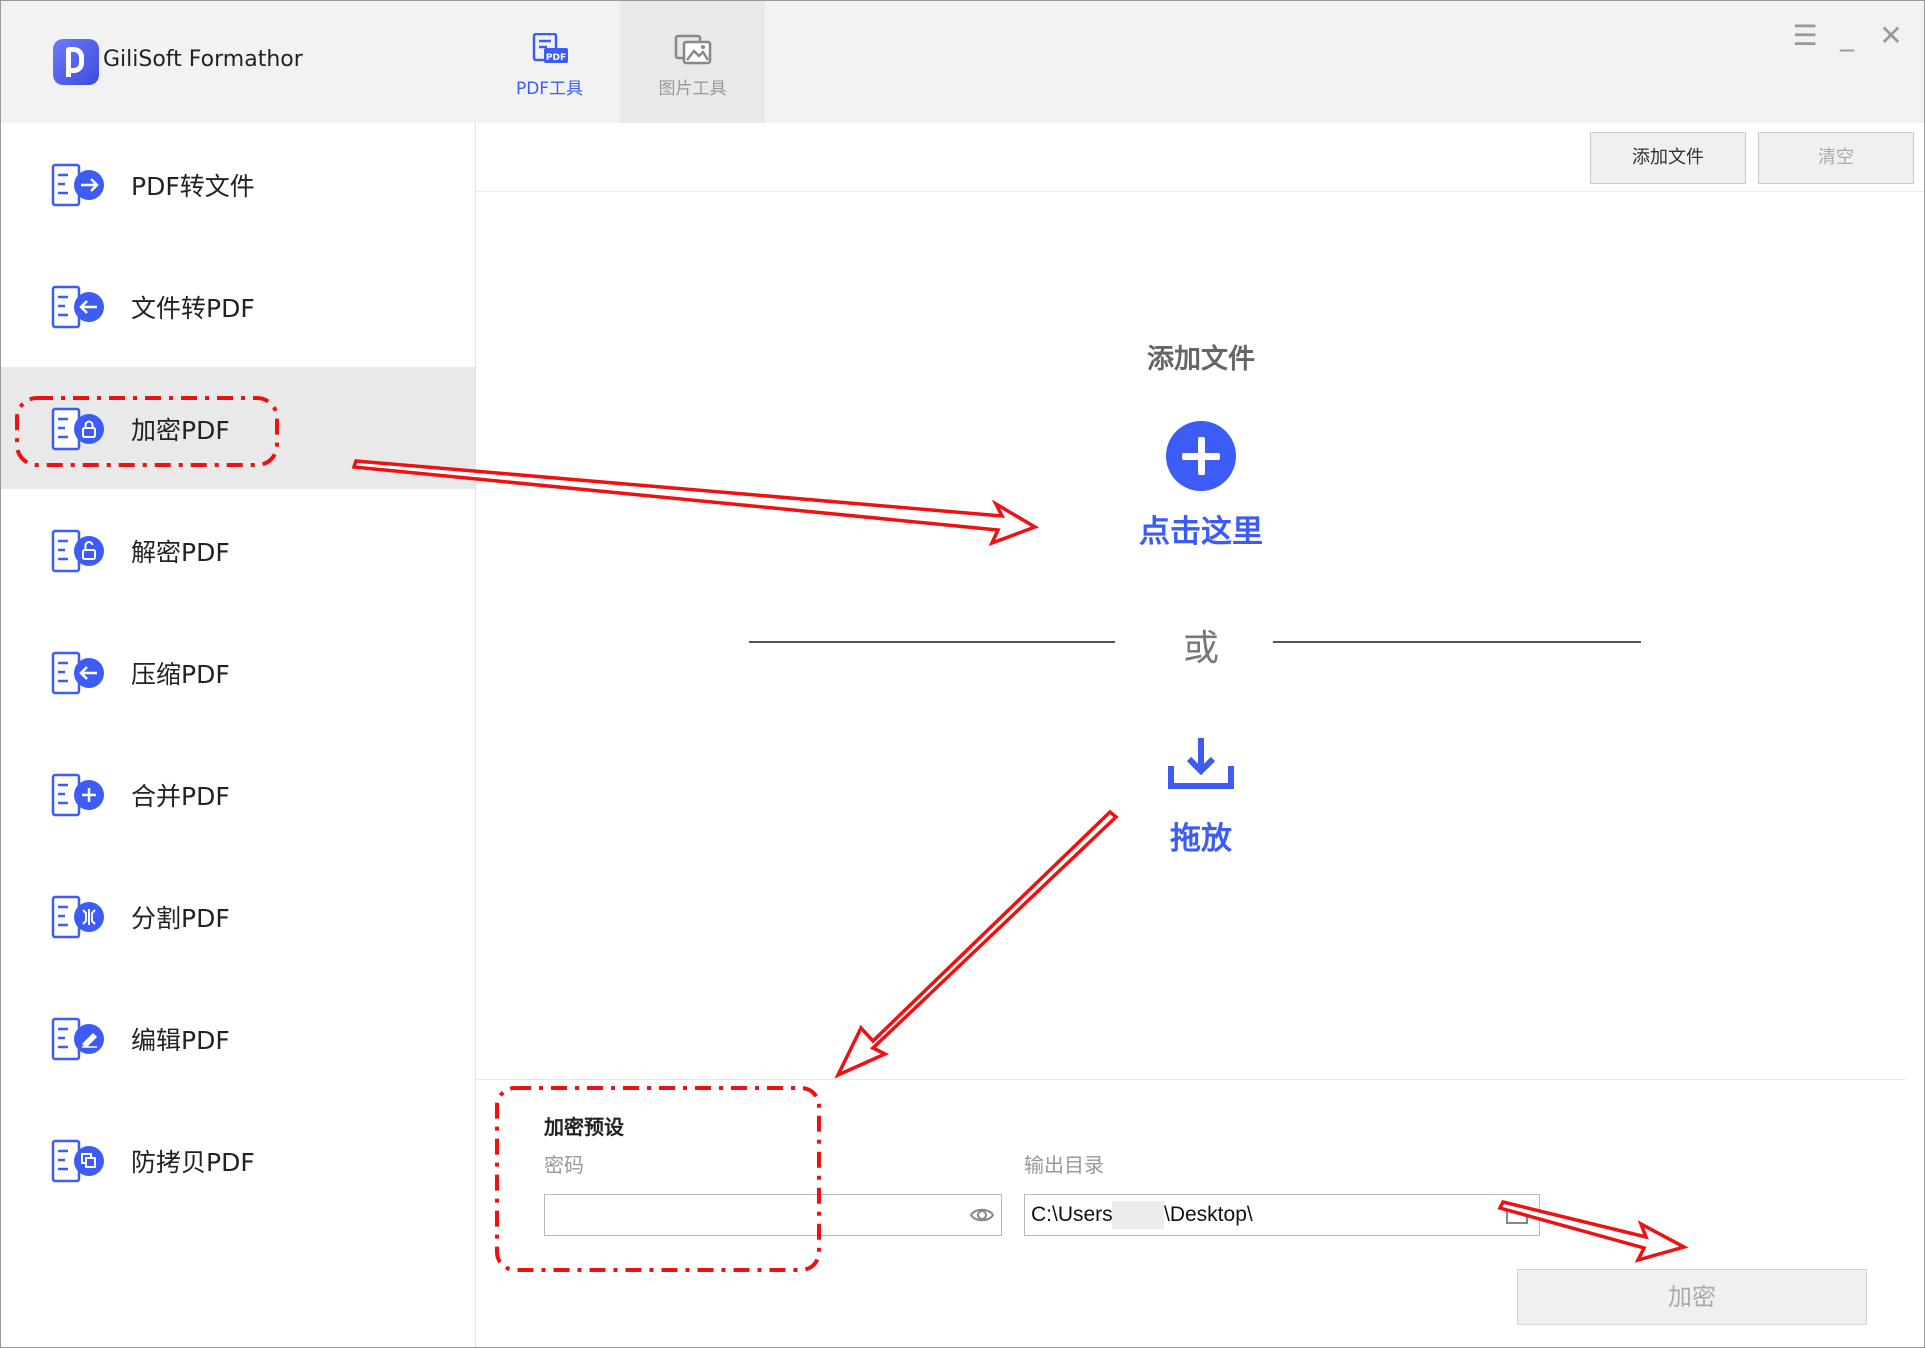 The height and width of the screenshot is (1348, 1925). I want to click on dropzone-title: 添加文件, so click(1201, 359).